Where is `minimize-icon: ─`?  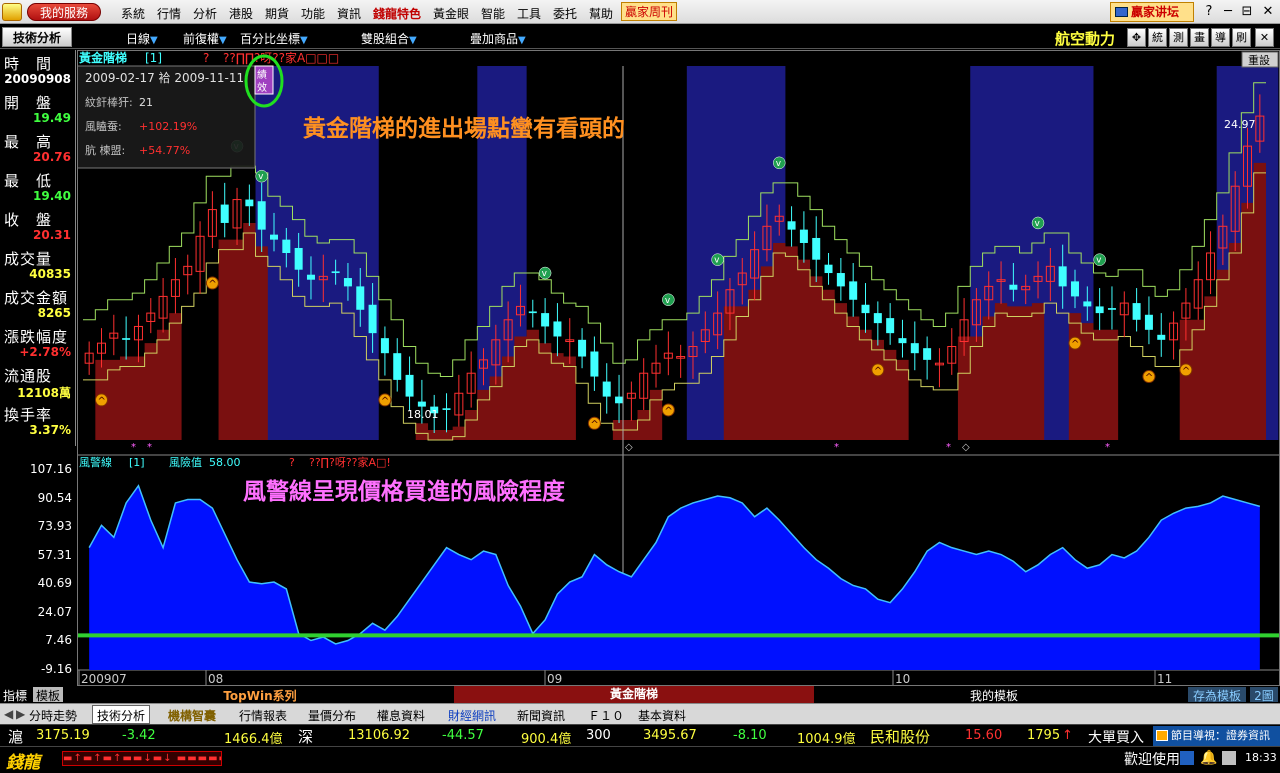
minimize-icon: ─ is located at coordinates (1228, 12).